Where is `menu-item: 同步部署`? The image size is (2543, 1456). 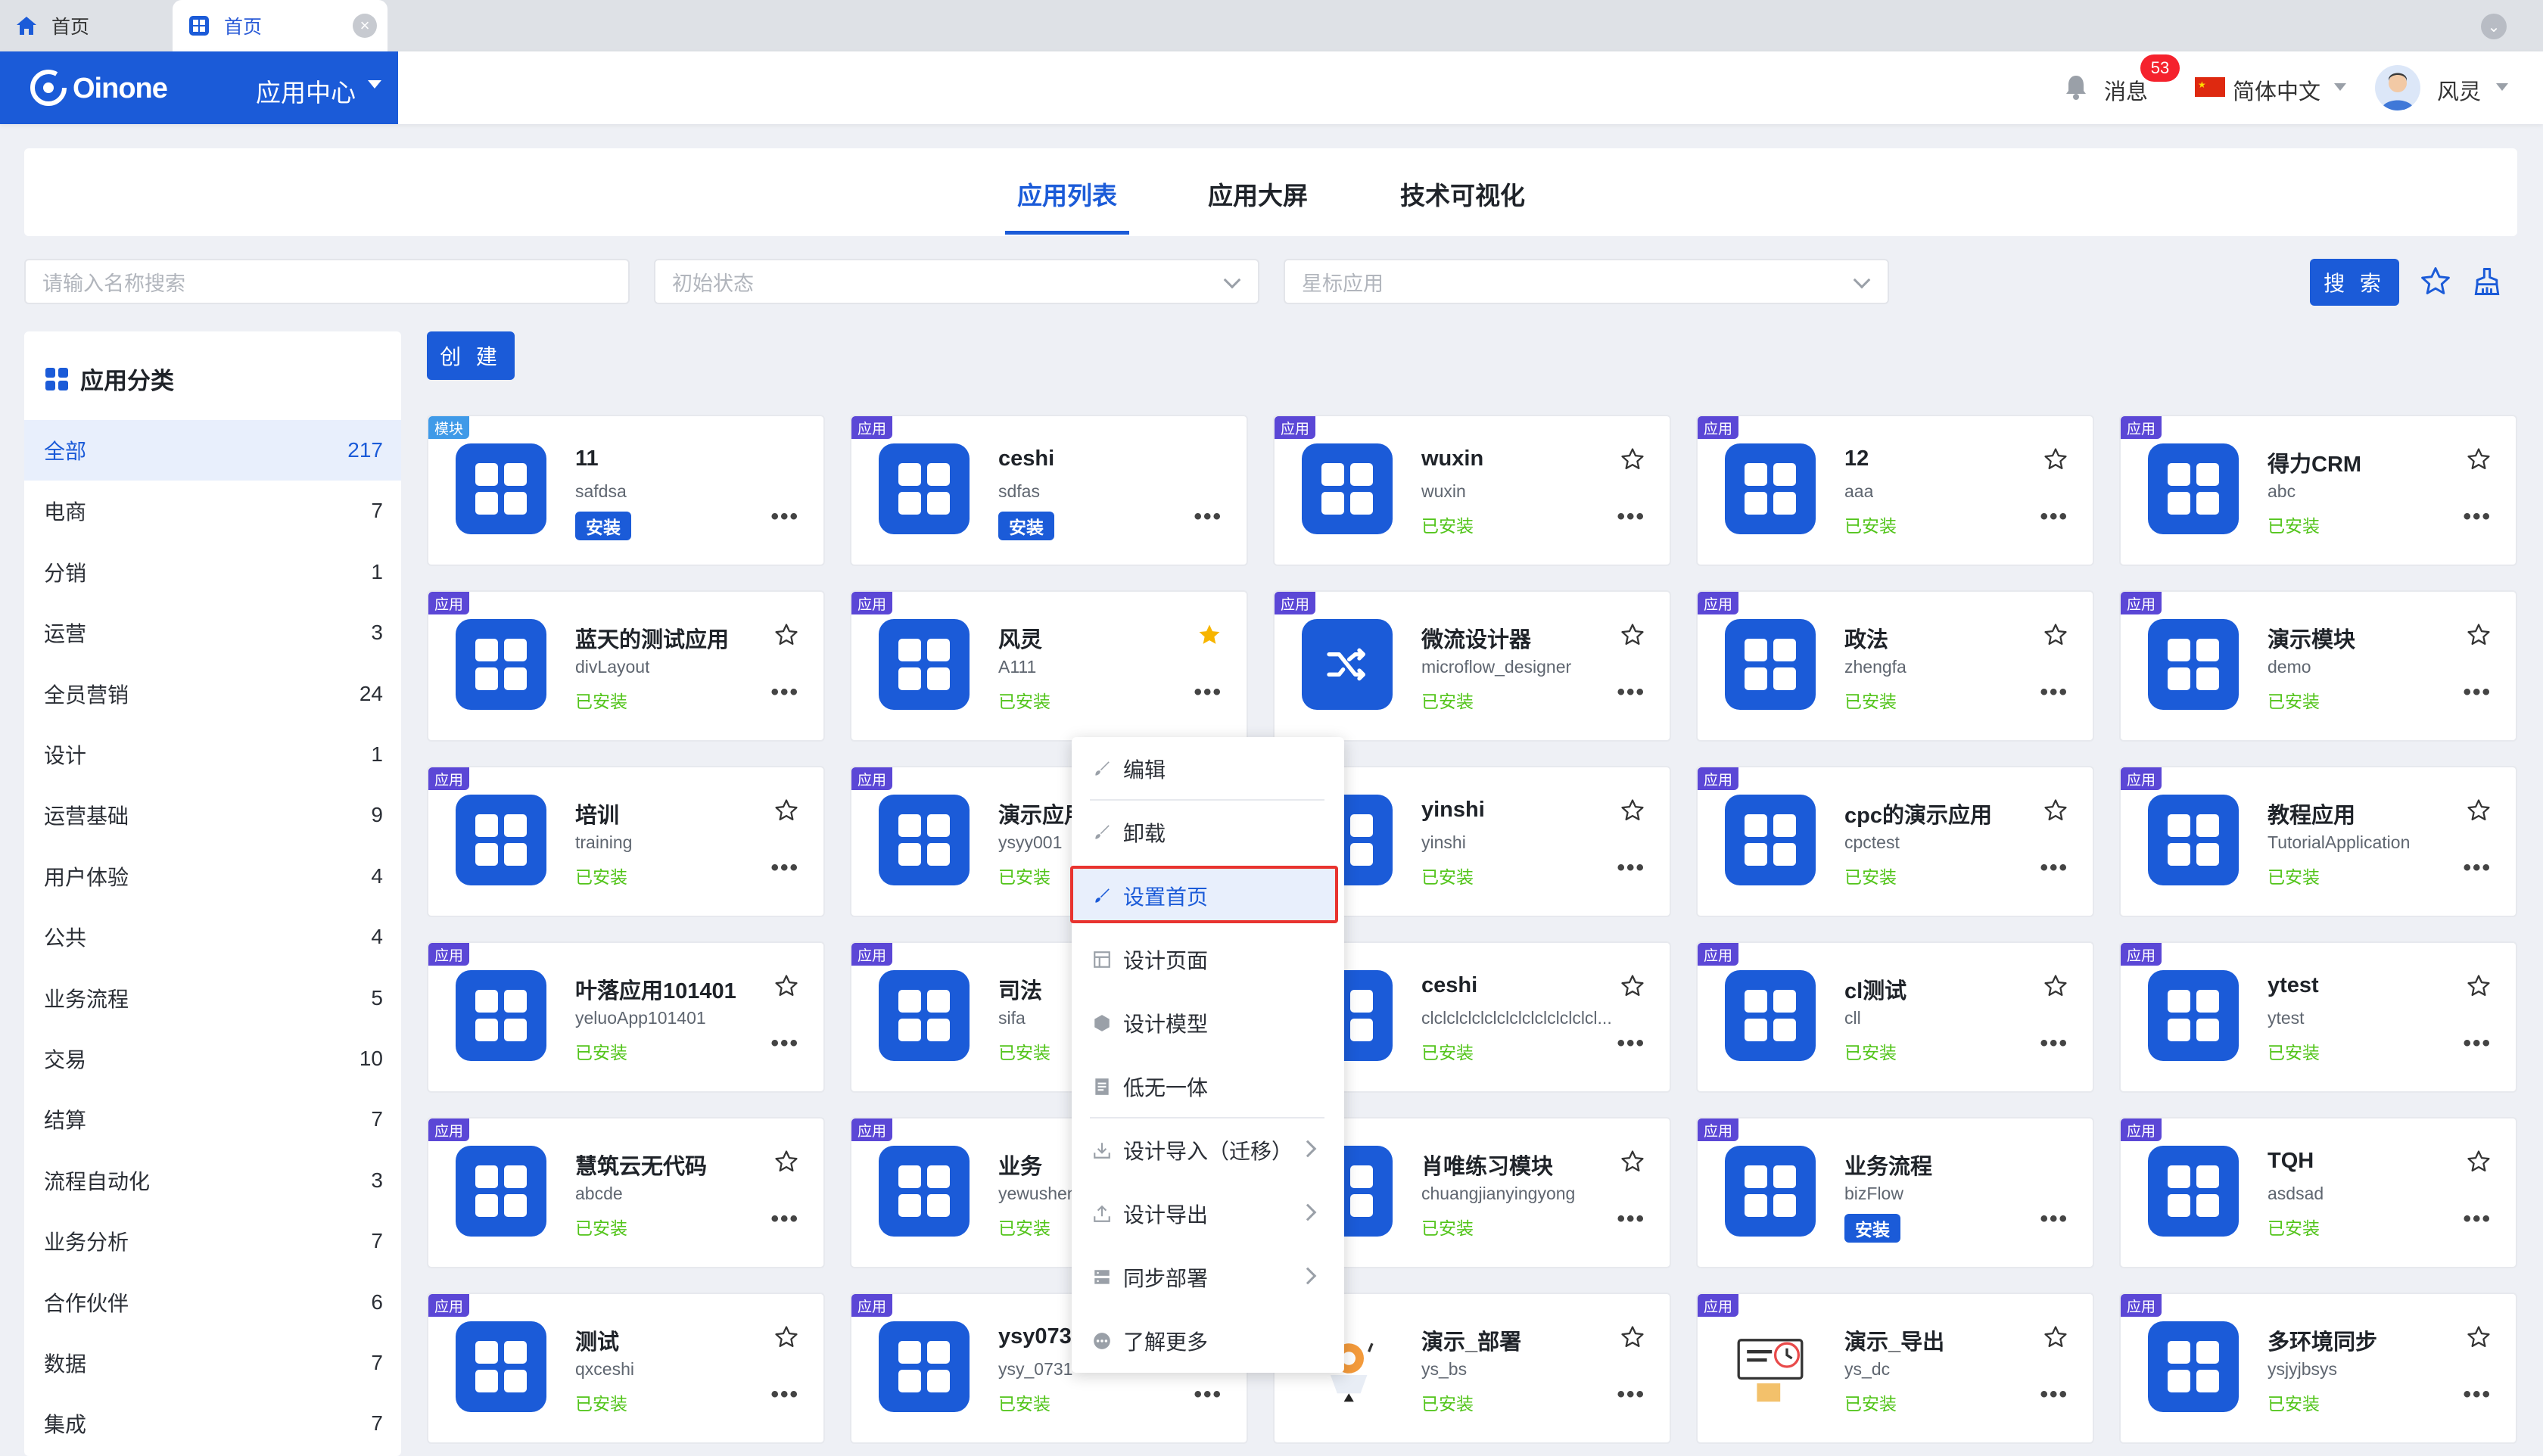 menu-item: 同步部署 is located at coordinates (1208, 1277).